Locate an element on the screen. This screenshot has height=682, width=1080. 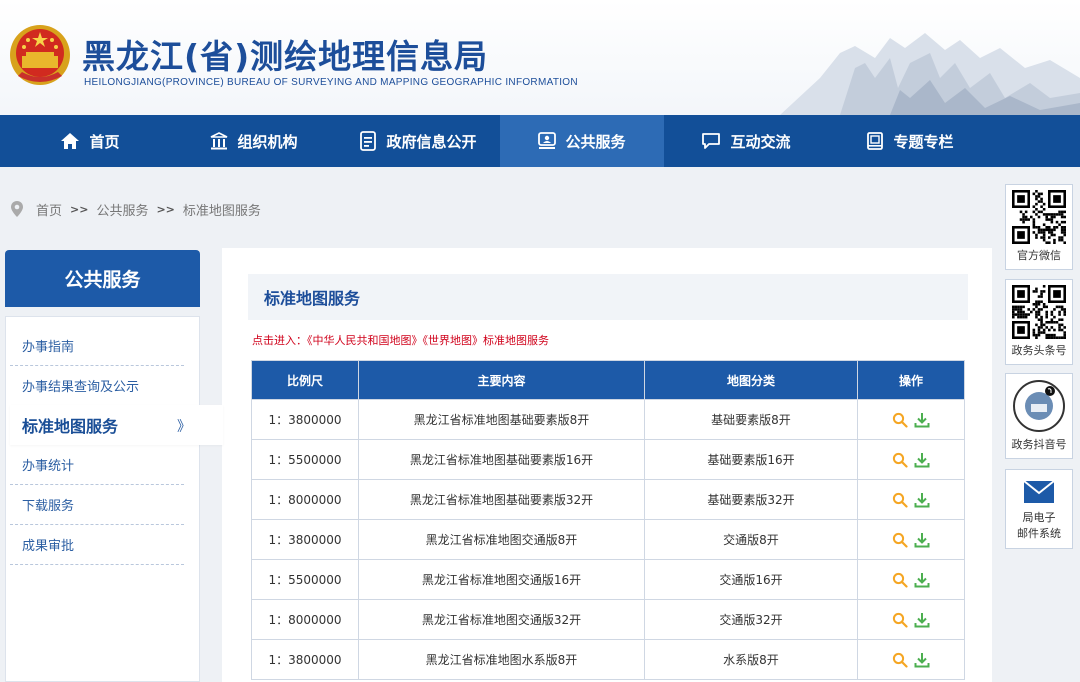
sidebar-item-label: 成果审批 is located at coordinates (48, 546).